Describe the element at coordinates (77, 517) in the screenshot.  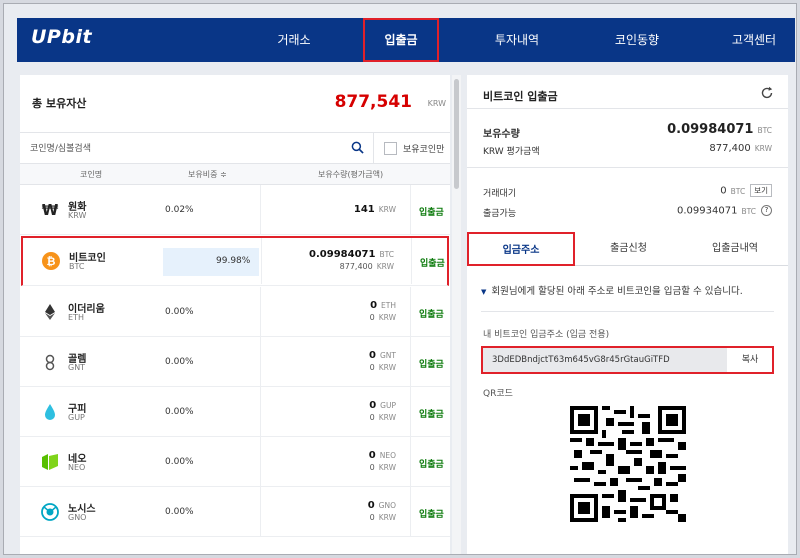
I see `coin-symbol: GNO` at that location.